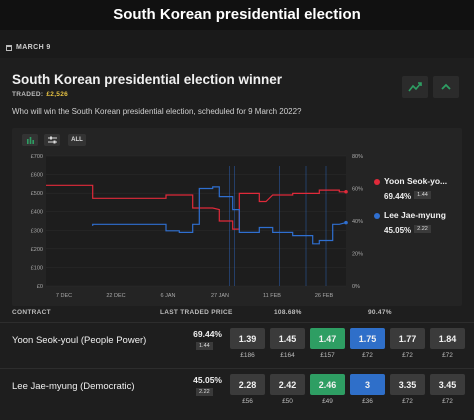 The height and width of the screenshot is (420, 474). Describe the element at coordinates (288, 312) in the screenshot. I see `header-back-overround: 108.68%` at that location.